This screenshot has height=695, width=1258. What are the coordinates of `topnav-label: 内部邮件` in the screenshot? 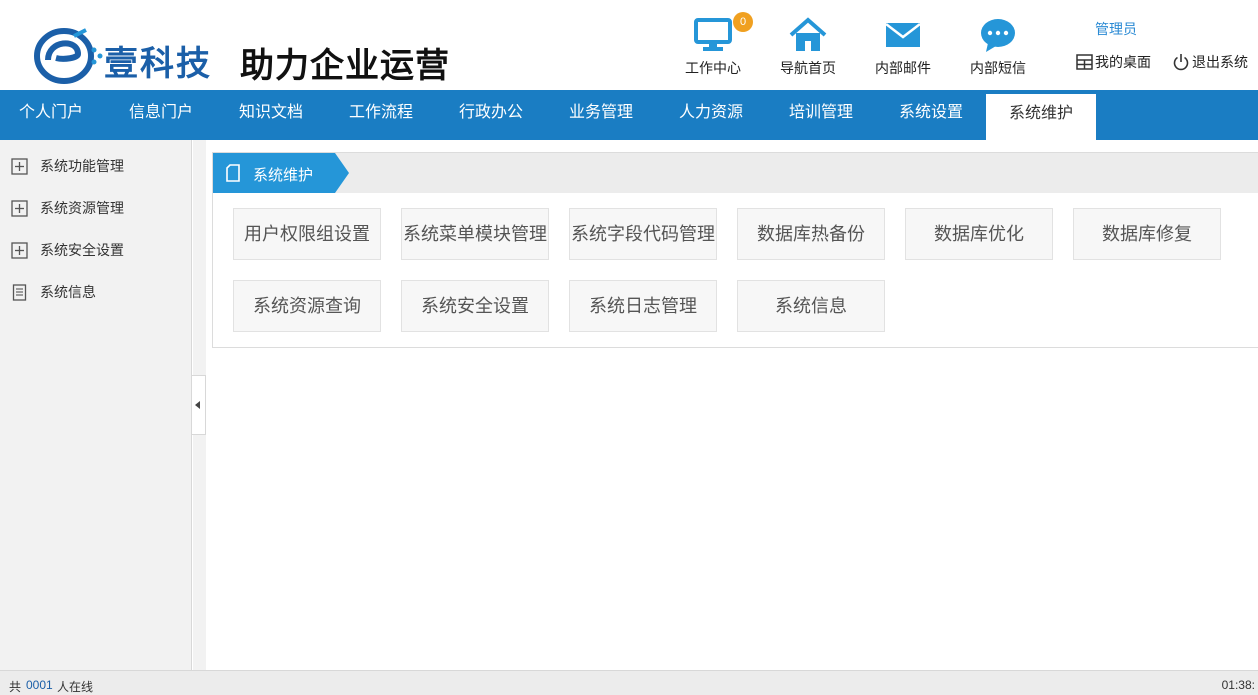 It's located at (903, 68).